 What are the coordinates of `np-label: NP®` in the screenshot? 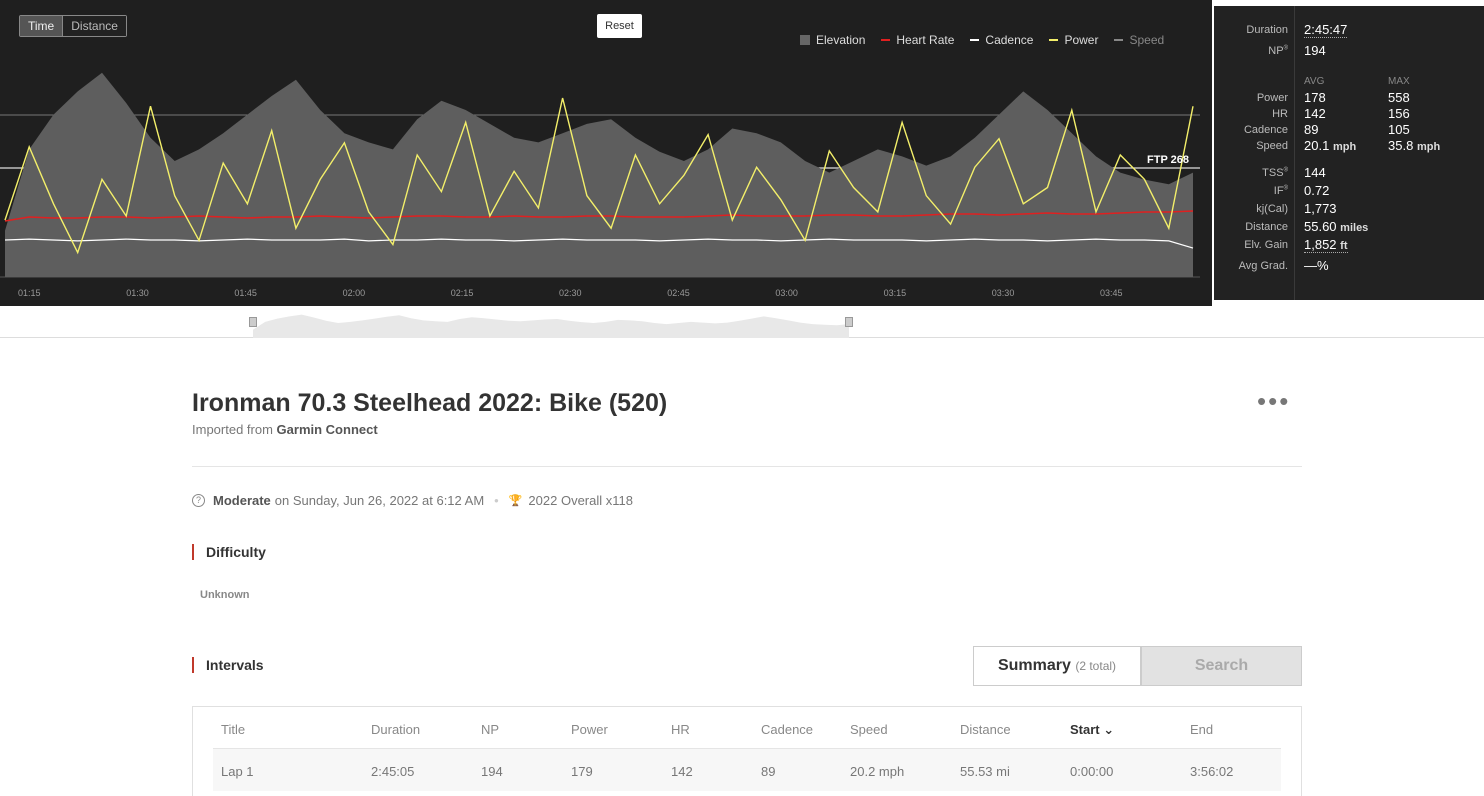 It's located at (1278, 51).